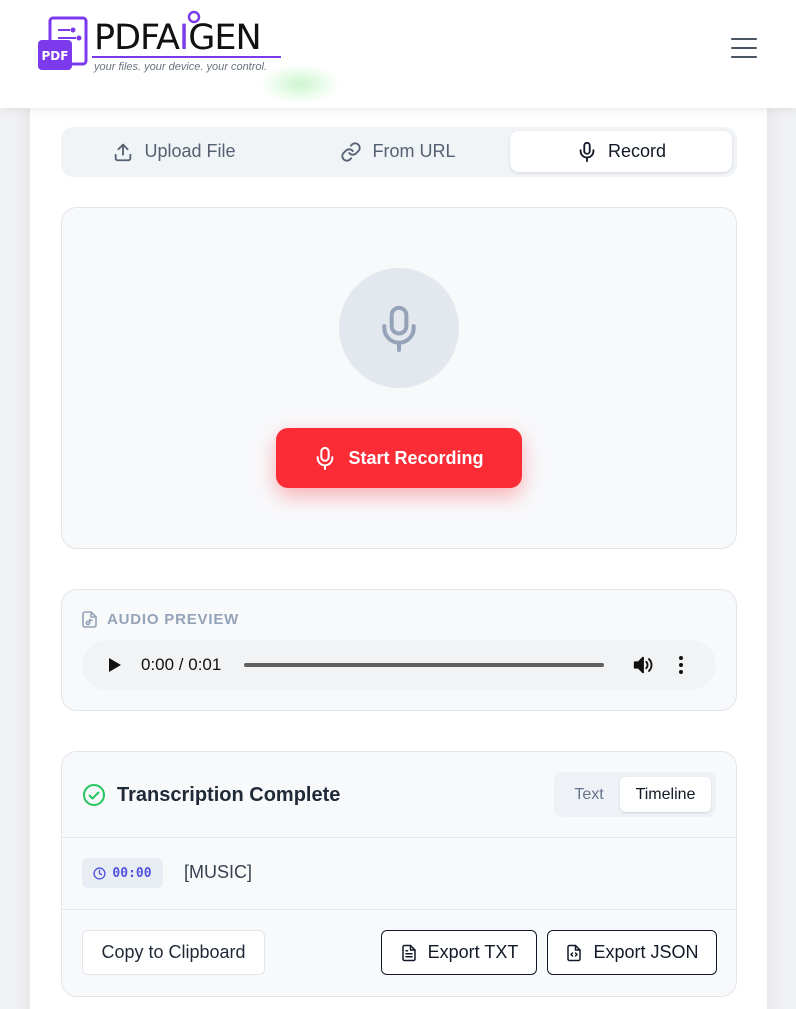  Describe the element at coordinates (416, 457) in the screenshot. I see `start-recording-label: Start Recording` at that location.